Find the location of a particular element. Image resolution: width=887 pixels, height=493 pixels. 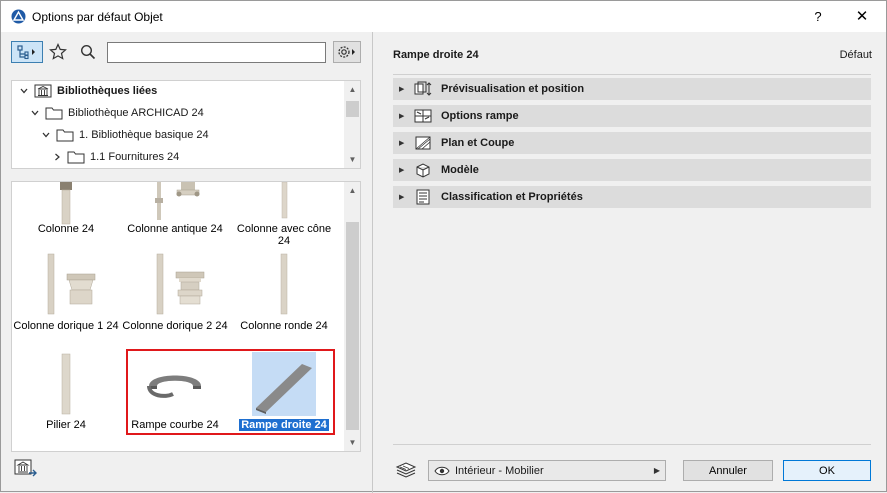

library-tree-icon is located at coordinates (26, 52).